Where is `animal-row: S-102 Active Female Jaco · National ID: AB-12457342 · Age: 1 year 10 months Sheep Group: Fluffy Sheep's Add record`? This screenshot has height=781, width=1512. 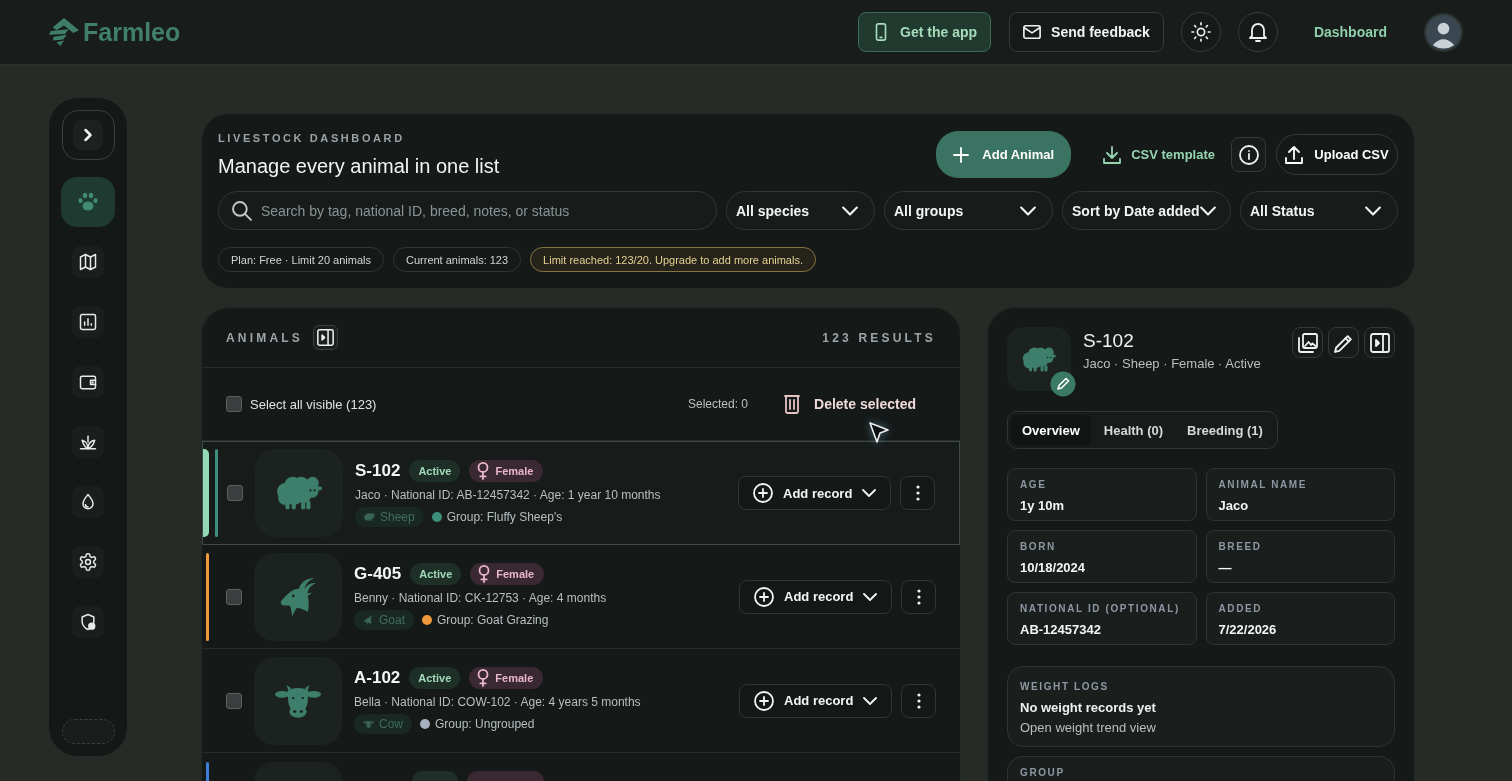
animal-row: S-102 Active Female Jaco · National ID: AB-12457342 · Age: 1 year 10 months Sheep Group: Fluffy Sheep's Add record is located at coordinates (581, 493).